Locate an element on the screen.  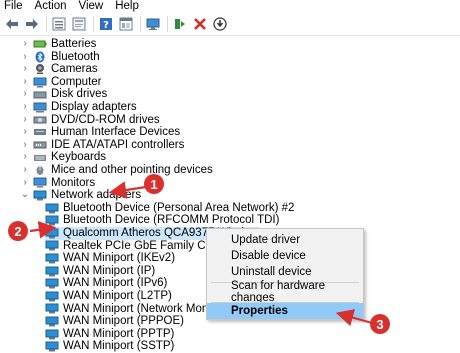
forward-arrow-icon is located at coordinates (32, 24).